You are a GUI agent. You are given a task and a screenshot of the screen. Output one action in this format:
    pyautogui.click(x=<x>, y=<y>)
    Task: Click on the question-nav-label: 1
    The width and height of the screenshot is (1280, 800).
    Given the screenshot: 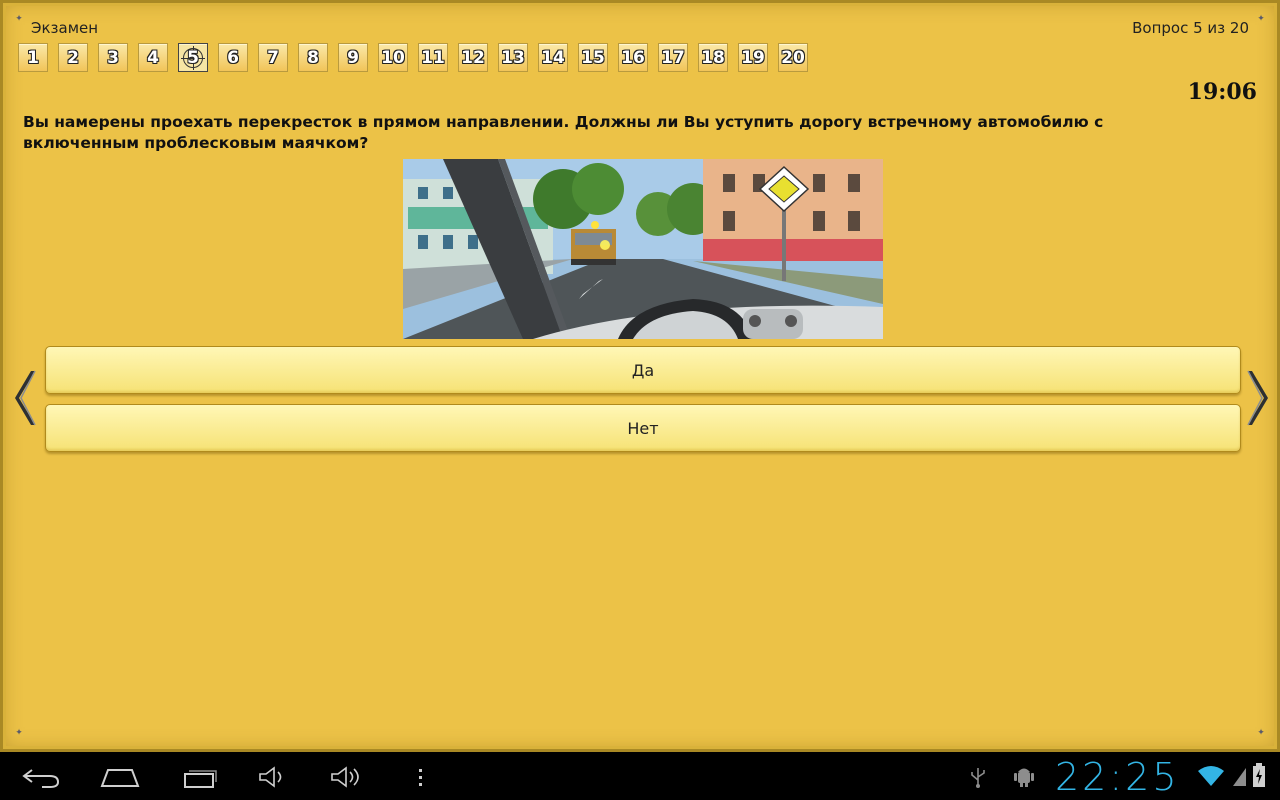 What is the action you would take?
    pyautogui.click(x=33, y=57)
    